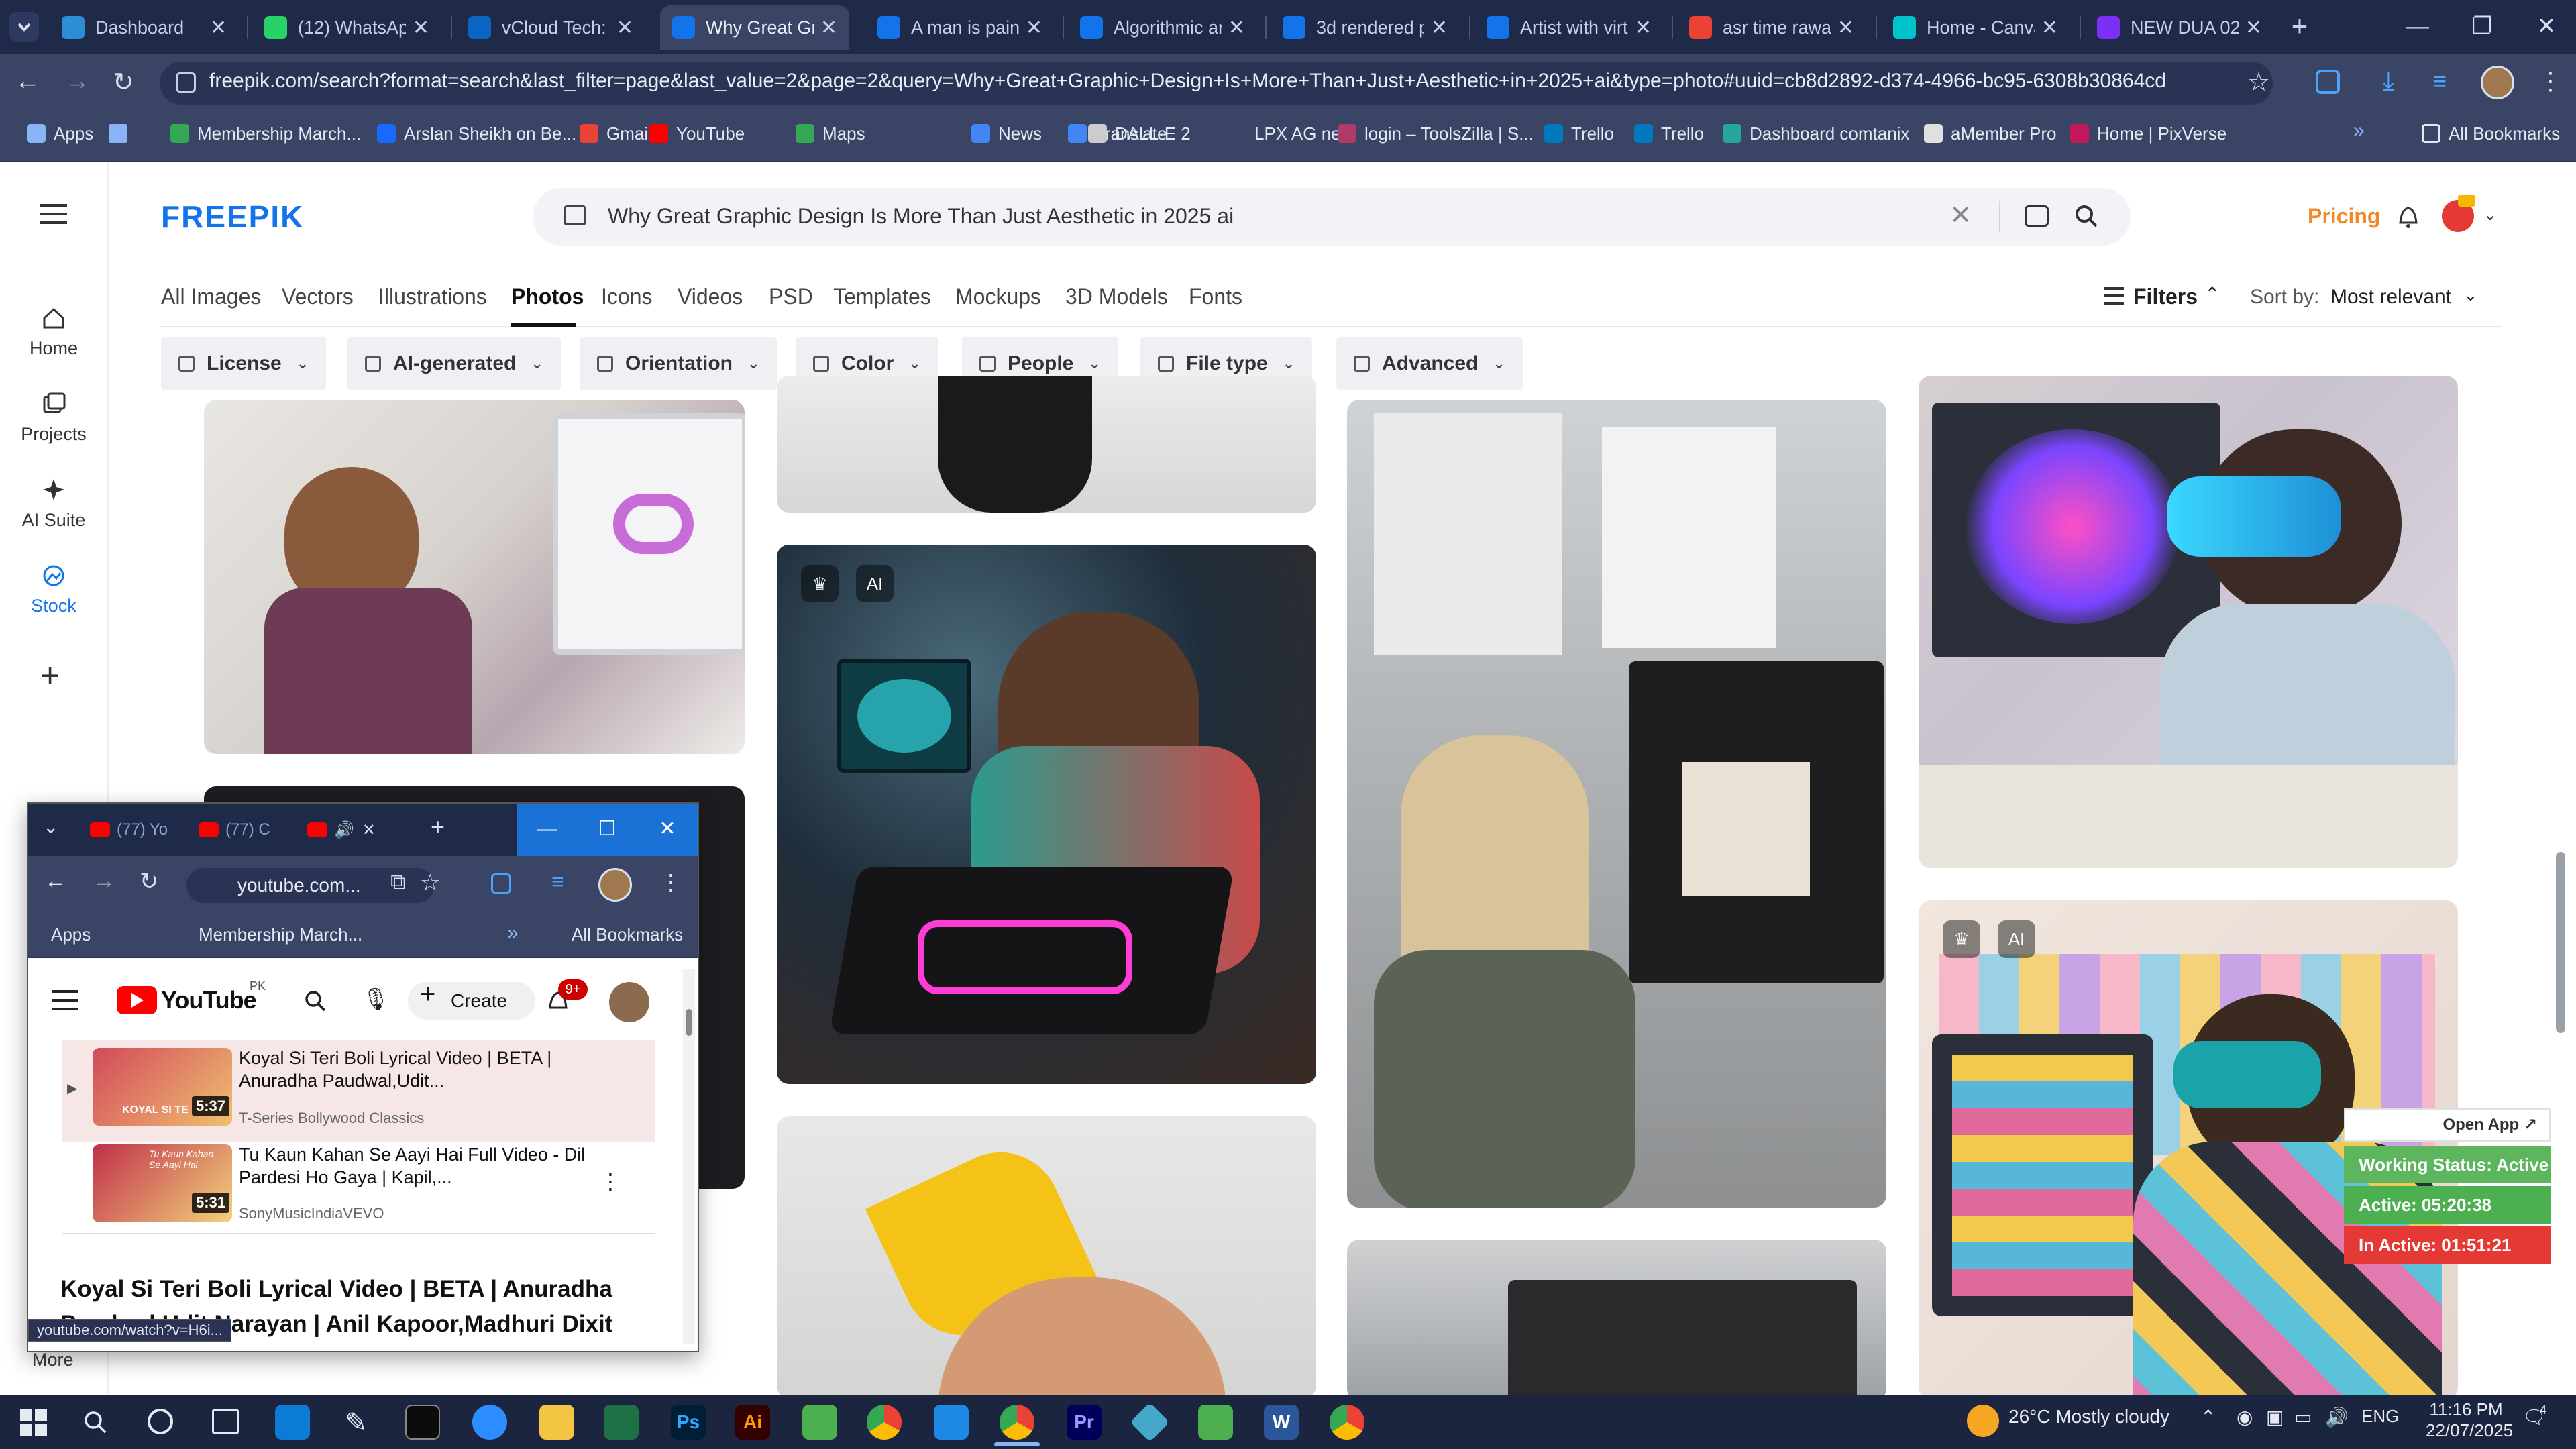 The image size is (2576, 1449). Describe the element at coordinates (2212, 294) in the screenshot. I see `chevron-up-icon: ⌃` at that location.